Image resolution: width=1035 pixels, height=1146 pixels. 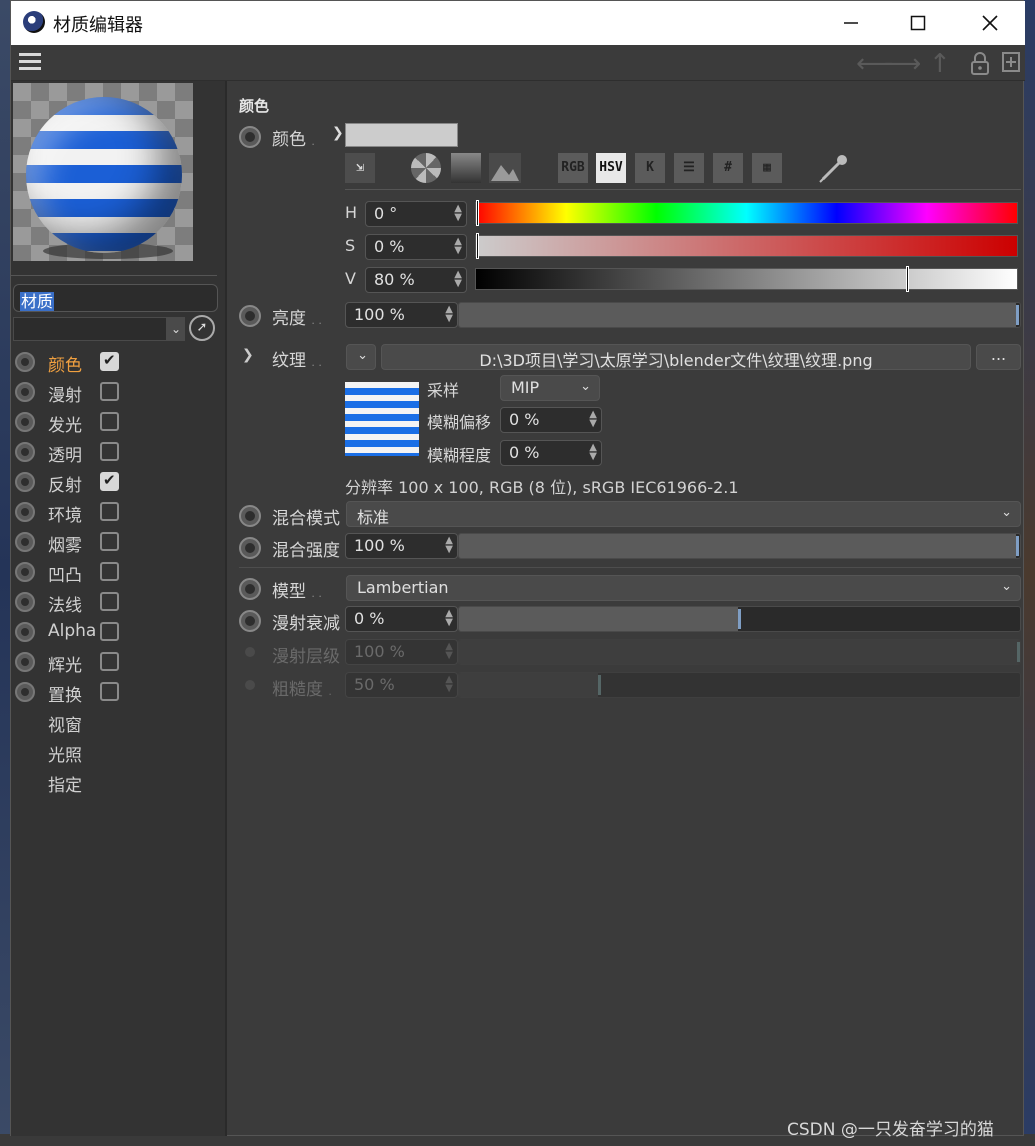 What do you see at coordinates (338, 133) in the screenshot?
I see `color-expand-chevron-icon: ❯` at bounding box center [338, 133].